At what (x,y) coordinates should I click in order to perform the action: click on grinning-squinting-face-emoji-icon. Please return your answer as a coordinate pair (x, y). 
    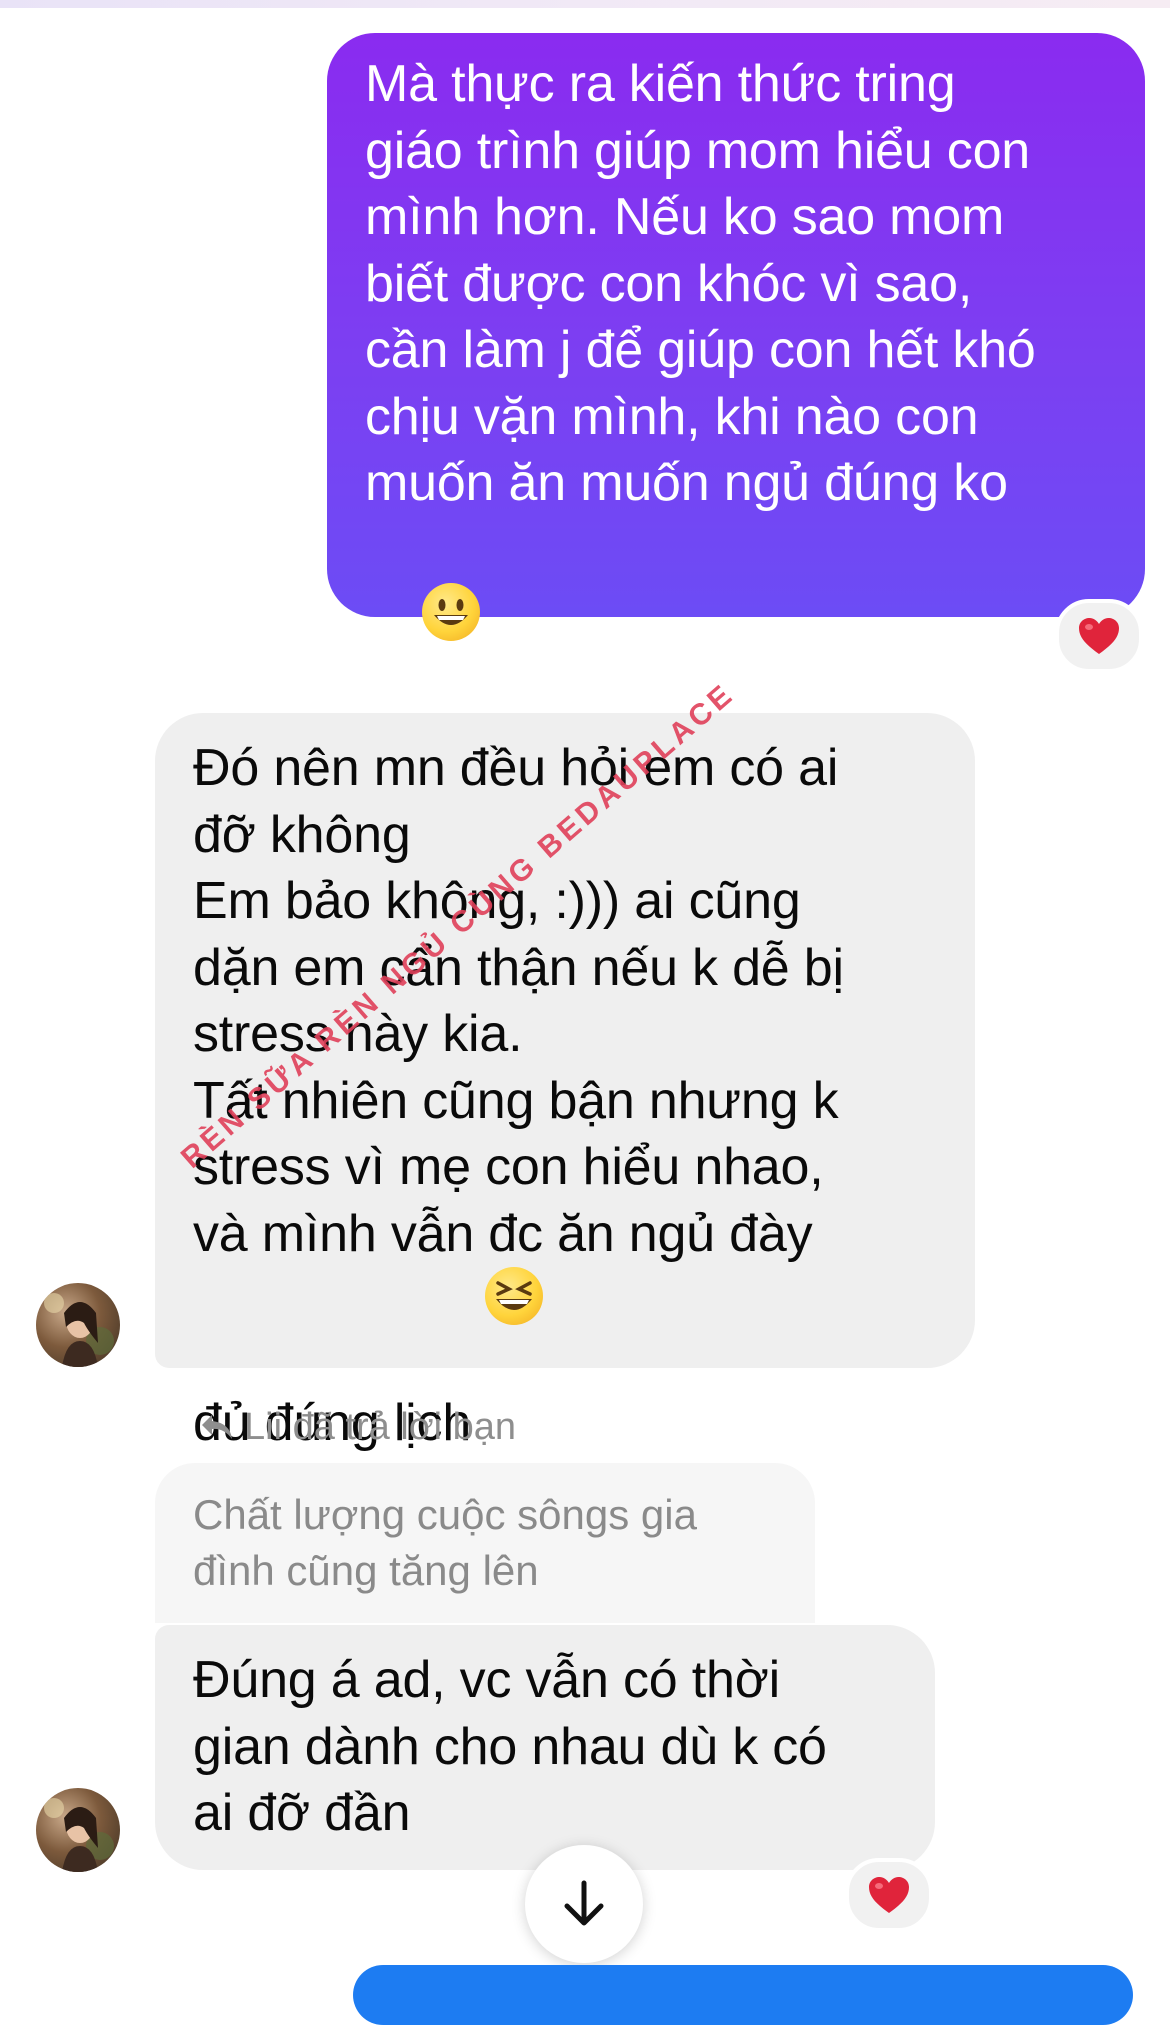
    Looking at the image, I should click on (514, 1296).